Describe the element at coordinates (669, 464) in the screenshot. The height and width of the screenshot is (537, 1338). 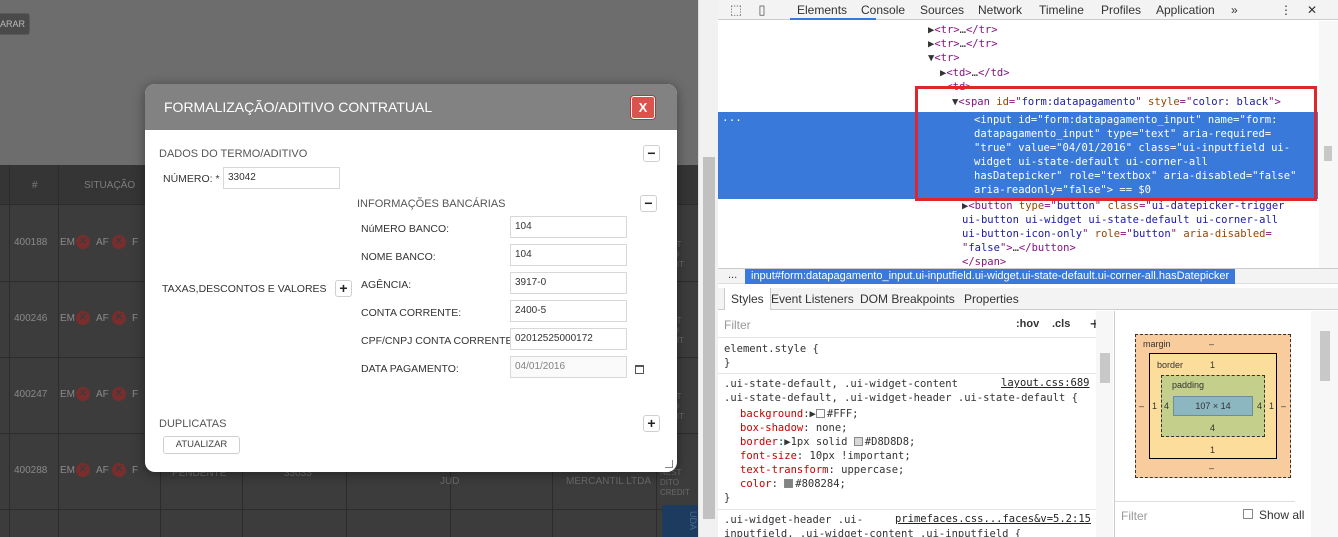
I see `resize-handle` at that location.